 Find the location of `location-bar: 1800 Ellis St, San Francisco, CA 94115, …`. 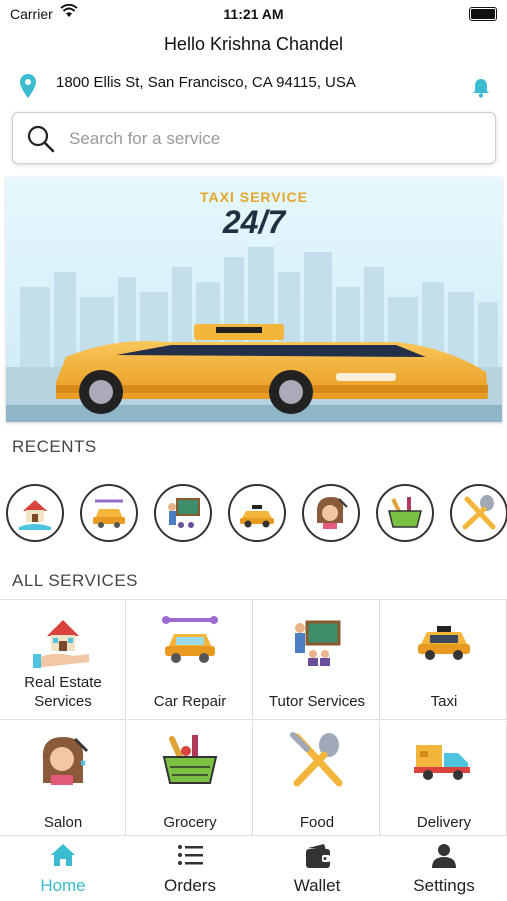

location-bar: 1800 Ellis St, San Francisco, CA 94115, … is located at coordinates (255, 85).